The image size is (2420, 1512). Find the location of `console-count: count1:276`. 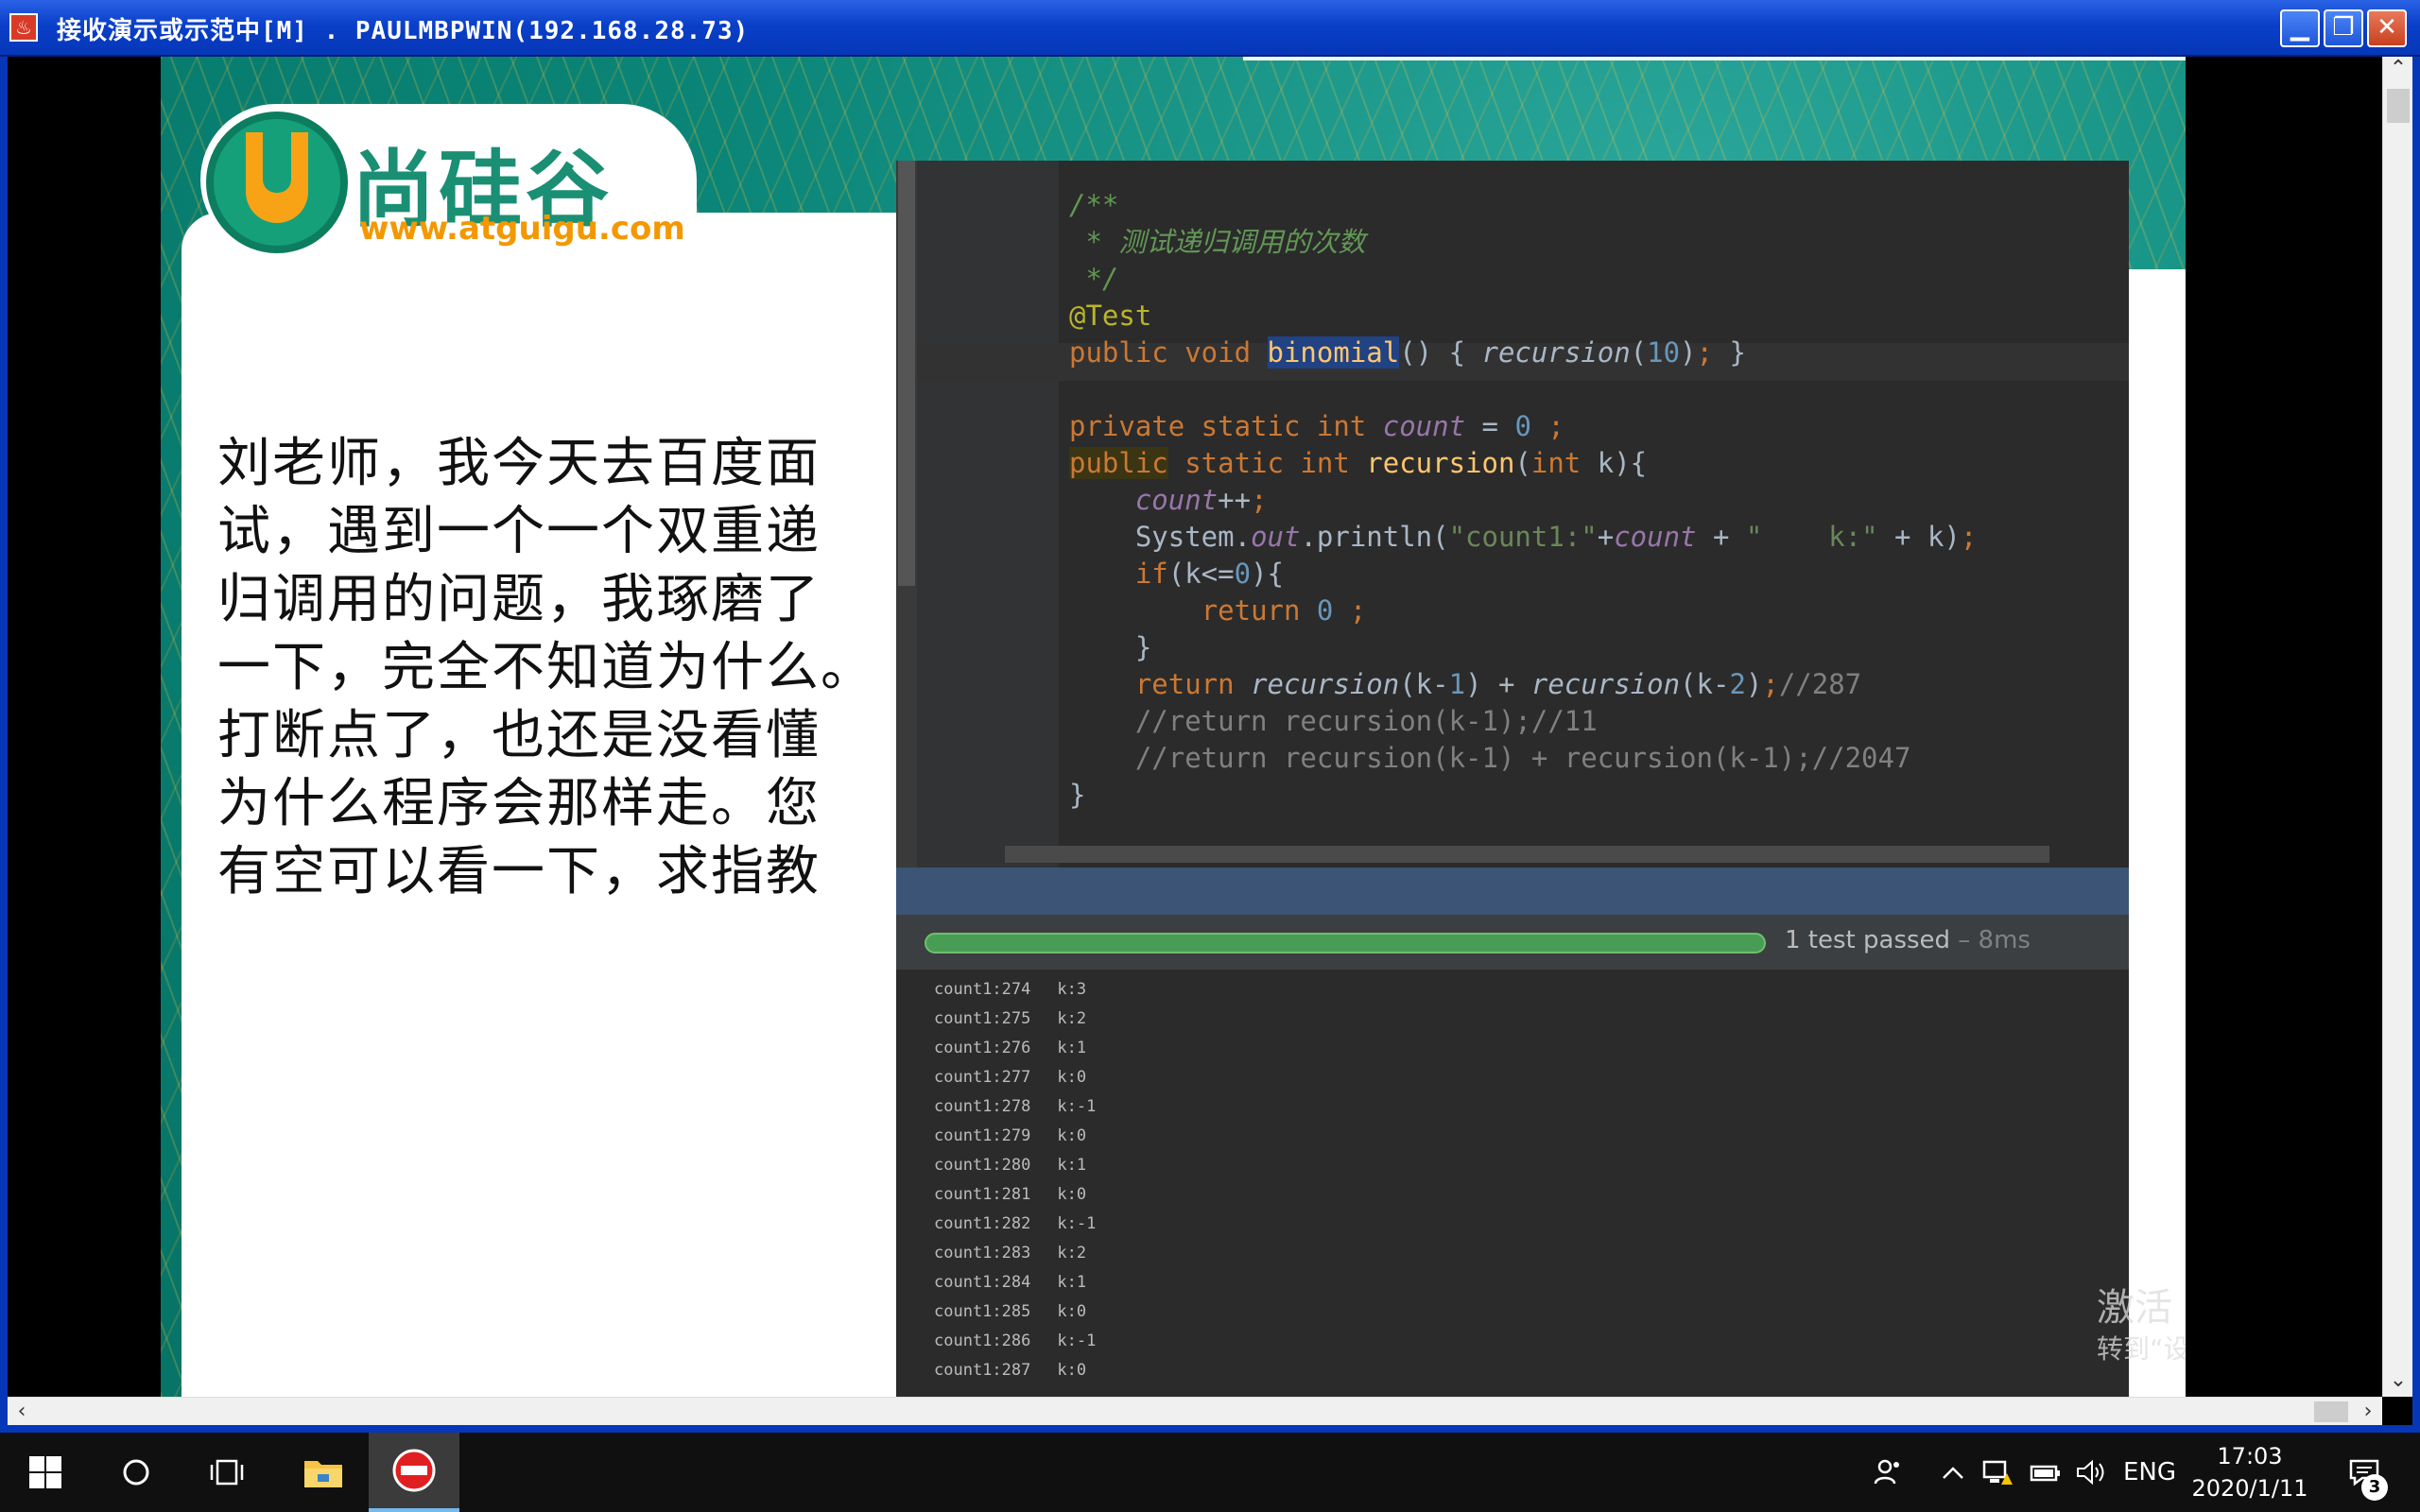

console-count: count1:276 is located at coordinates (983, 1048).